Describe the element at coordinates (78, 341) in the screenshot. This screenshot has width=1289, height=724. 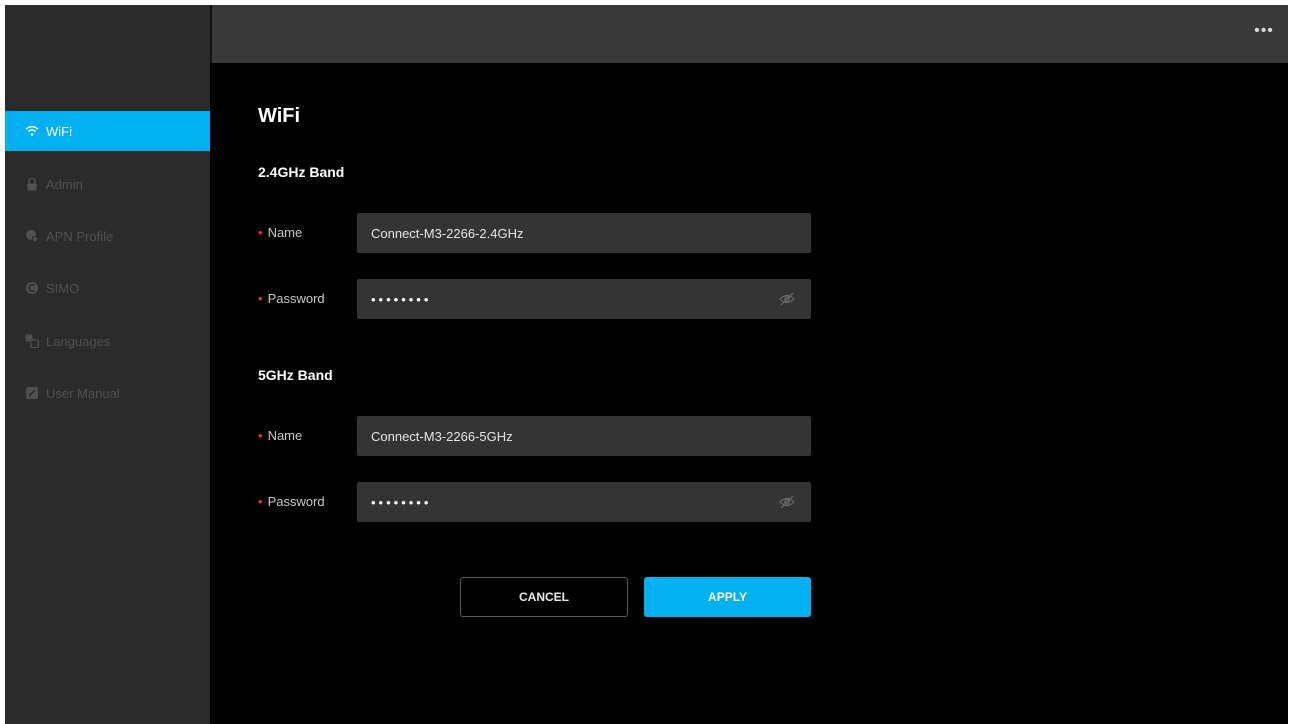
I see `sidebar-item-label: Languages` at that location.